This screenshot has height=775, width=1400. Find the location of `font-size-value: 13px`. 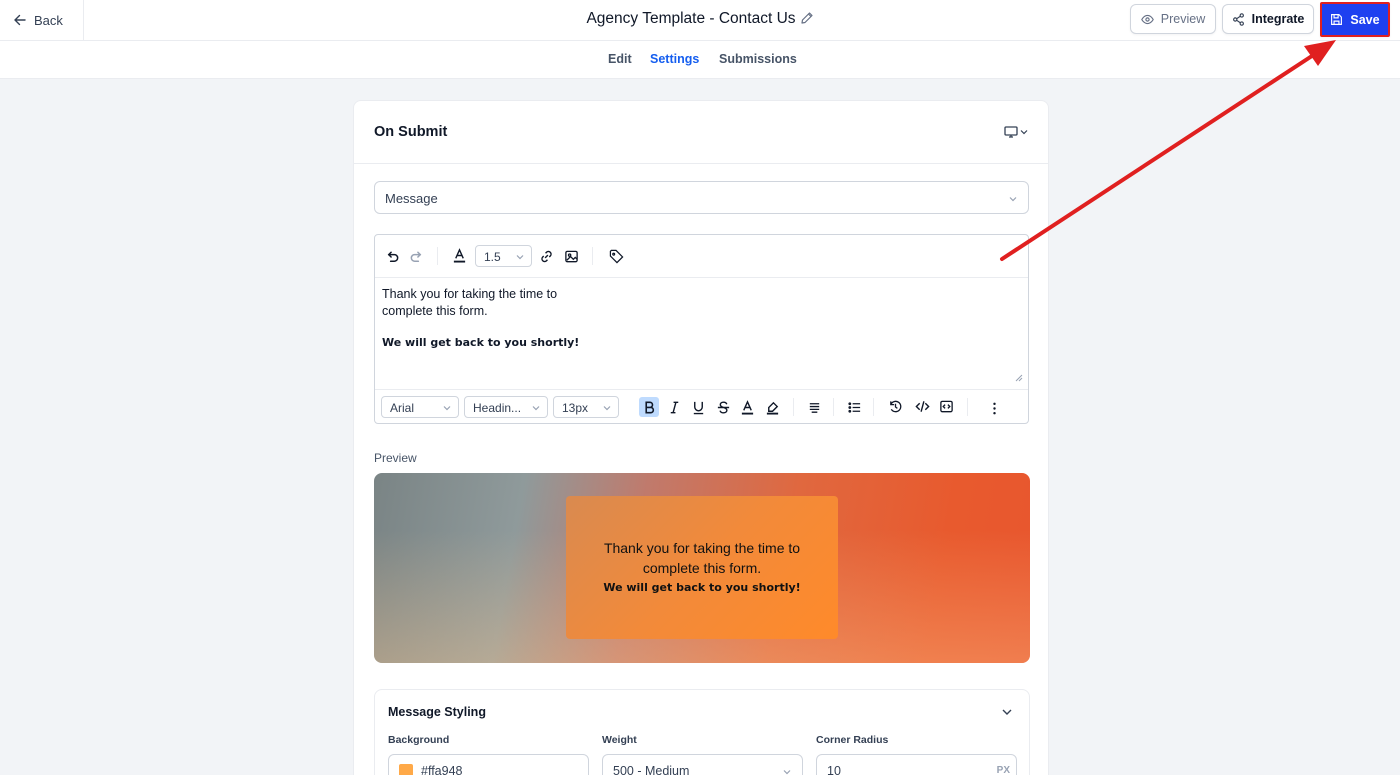

font-size-value: 13px is located at coordinates (575, 408).